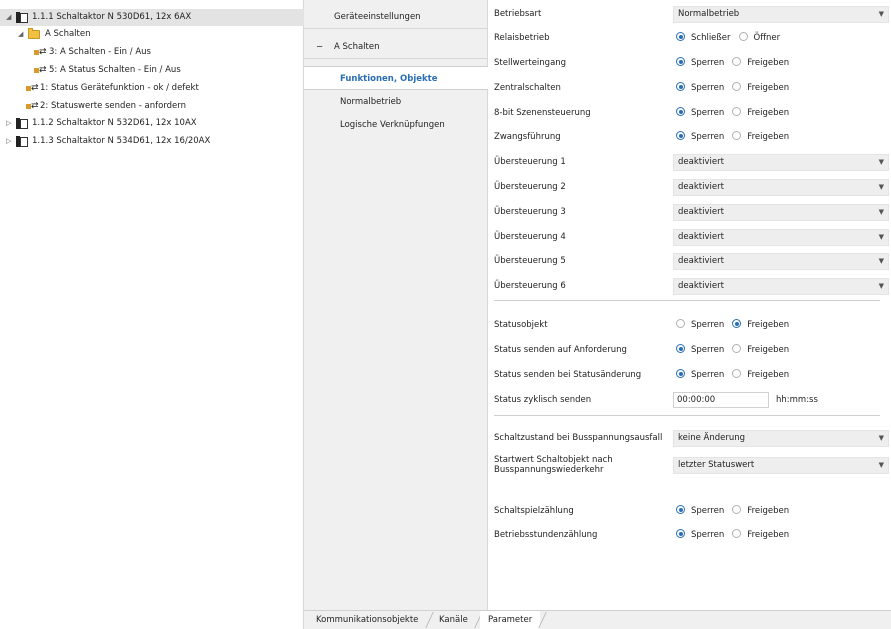 This screenshot has width=891, height=629. I want to click on param-label: Übersteuerung 3, so click(530, 212).